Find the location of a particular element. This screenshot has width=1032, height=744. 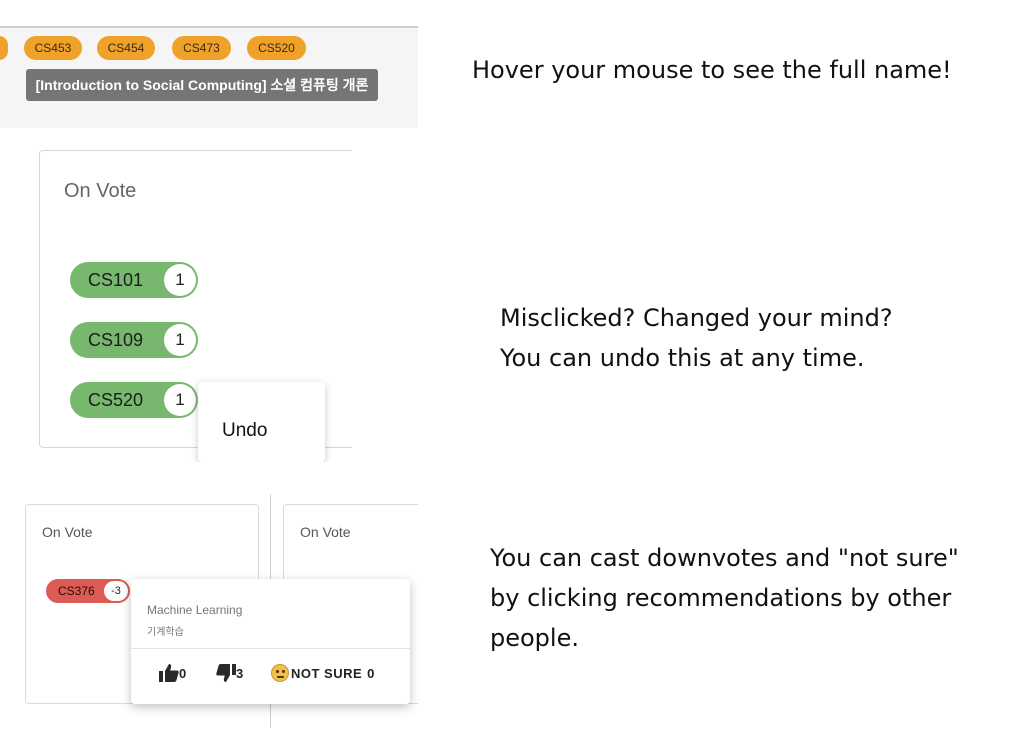

not-sure-count: 0 is located at coordinates (371, 673).